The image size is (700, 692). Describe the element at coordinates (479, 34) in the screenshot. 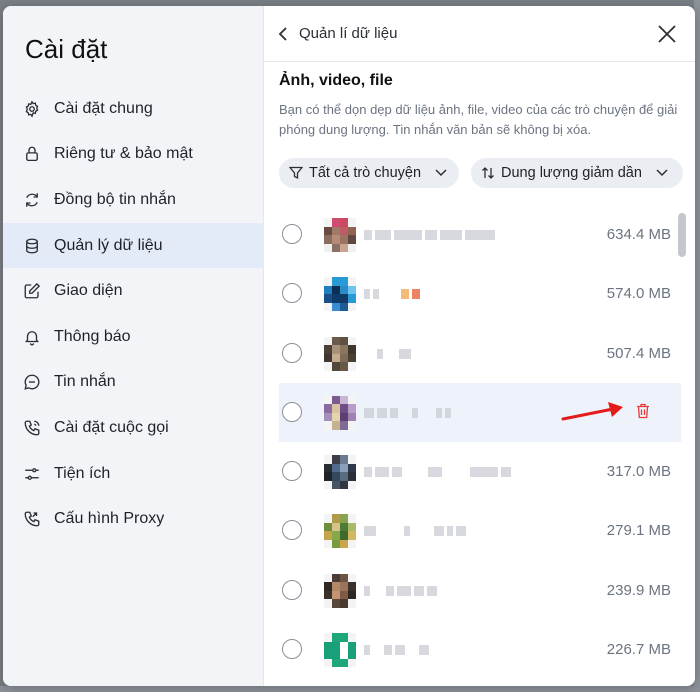

I see `panel-header: Quản lí dữ liệu` at that location.